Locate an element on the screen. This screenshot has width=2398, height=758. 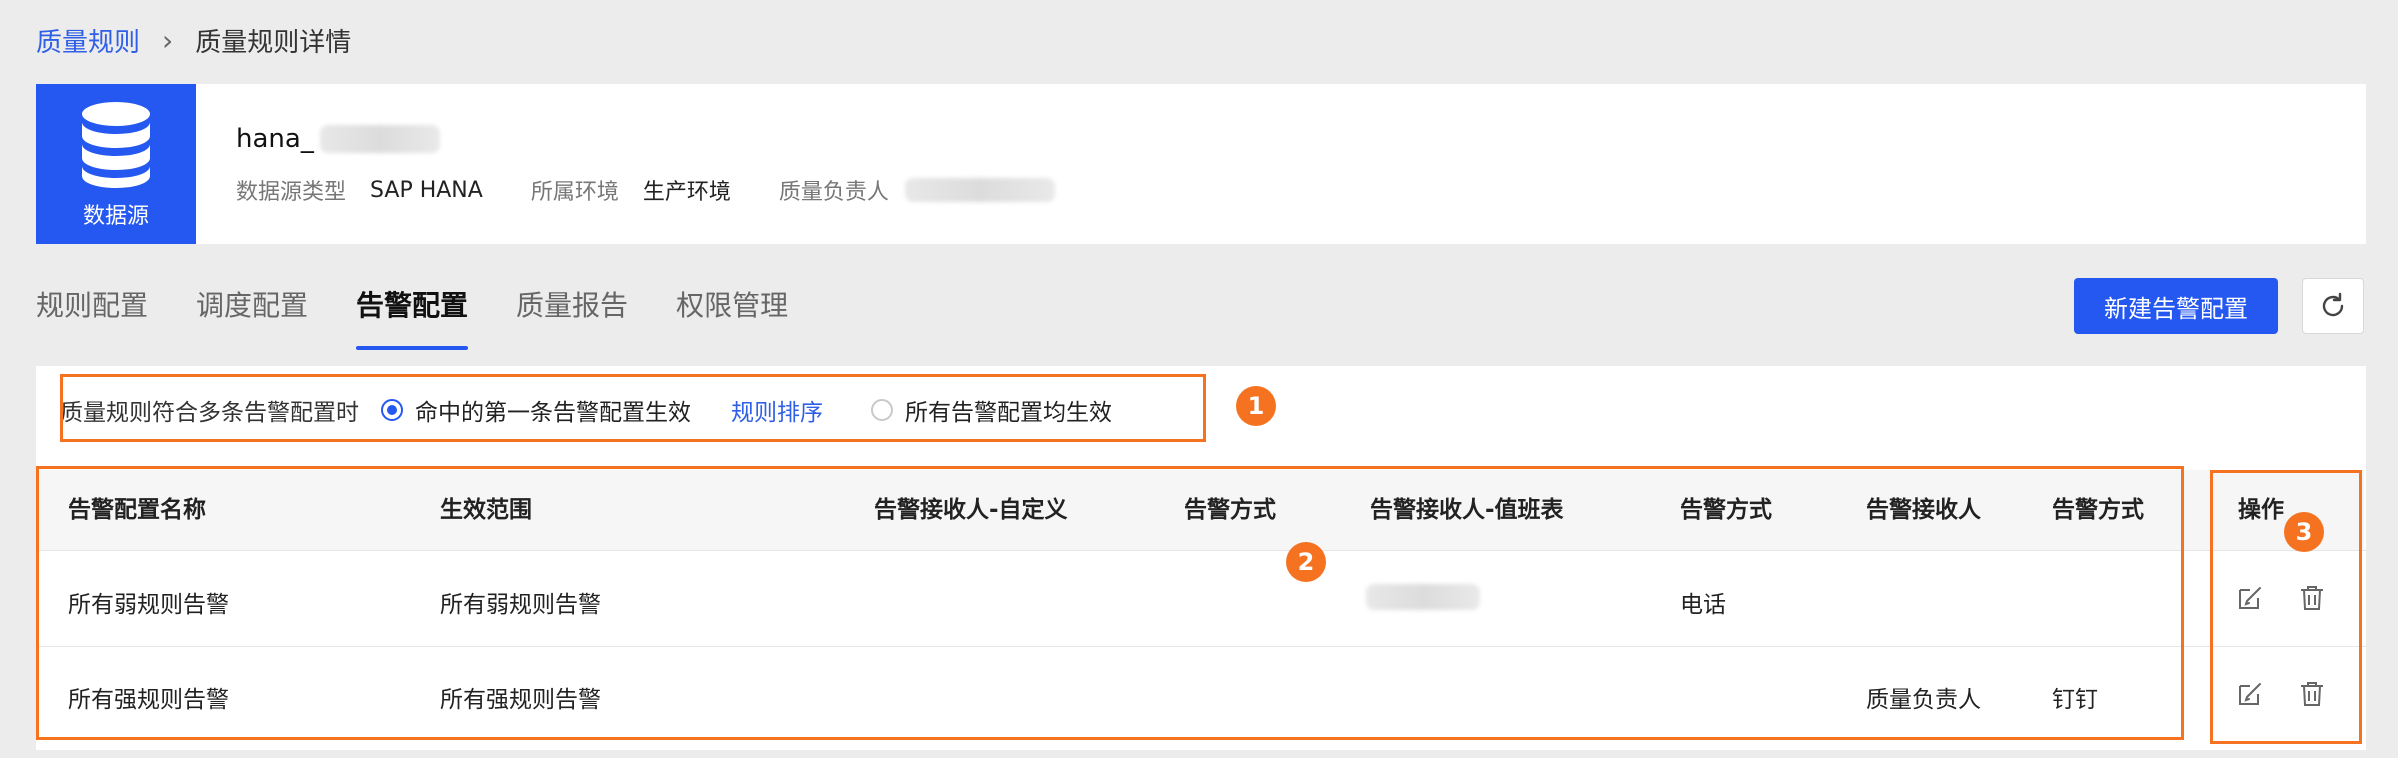
datasource-name: hana_ is located at coordinates (338, 139).